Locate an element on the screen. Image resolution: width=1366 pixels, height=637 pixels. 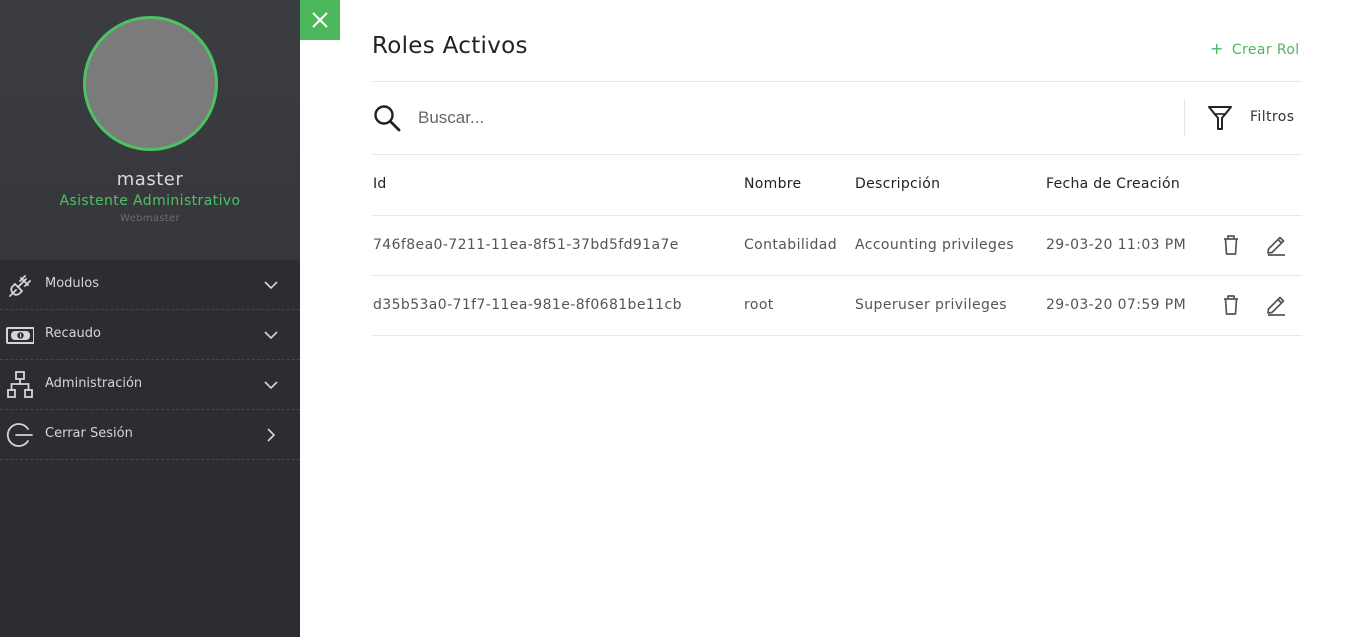
sidebar-item-label: Cerrar Sesión is located at coordinates (89, 433).